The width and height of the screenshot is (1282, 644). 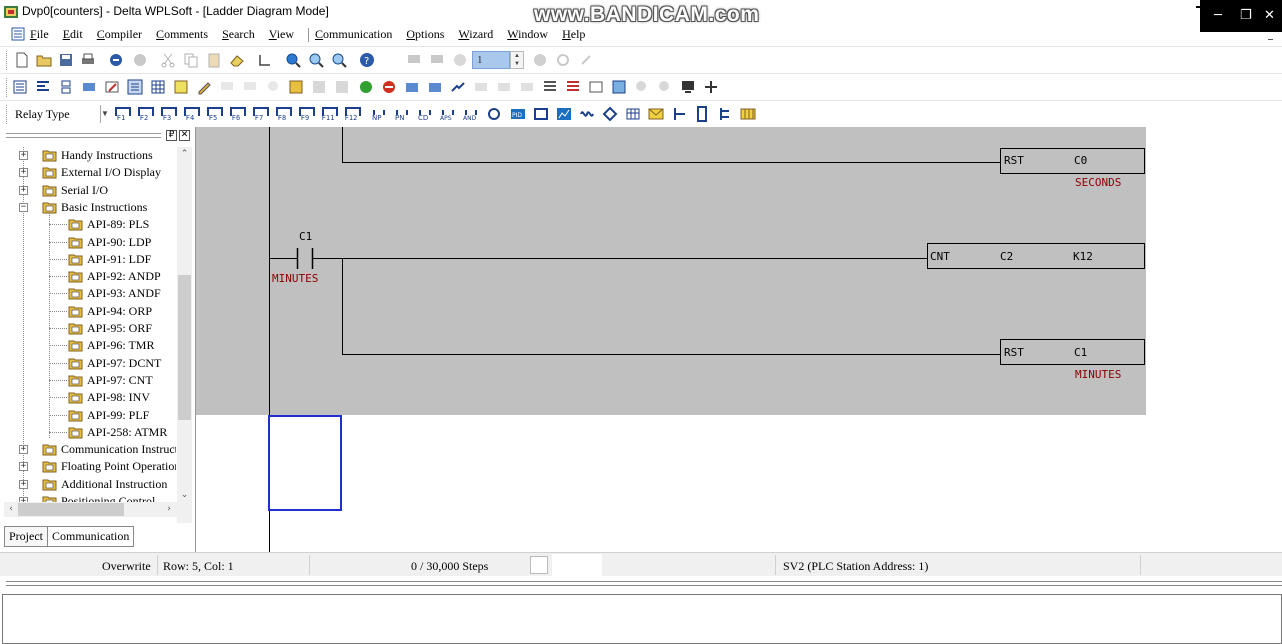 I want to click on undo-icon, so click(x=116, y=60).